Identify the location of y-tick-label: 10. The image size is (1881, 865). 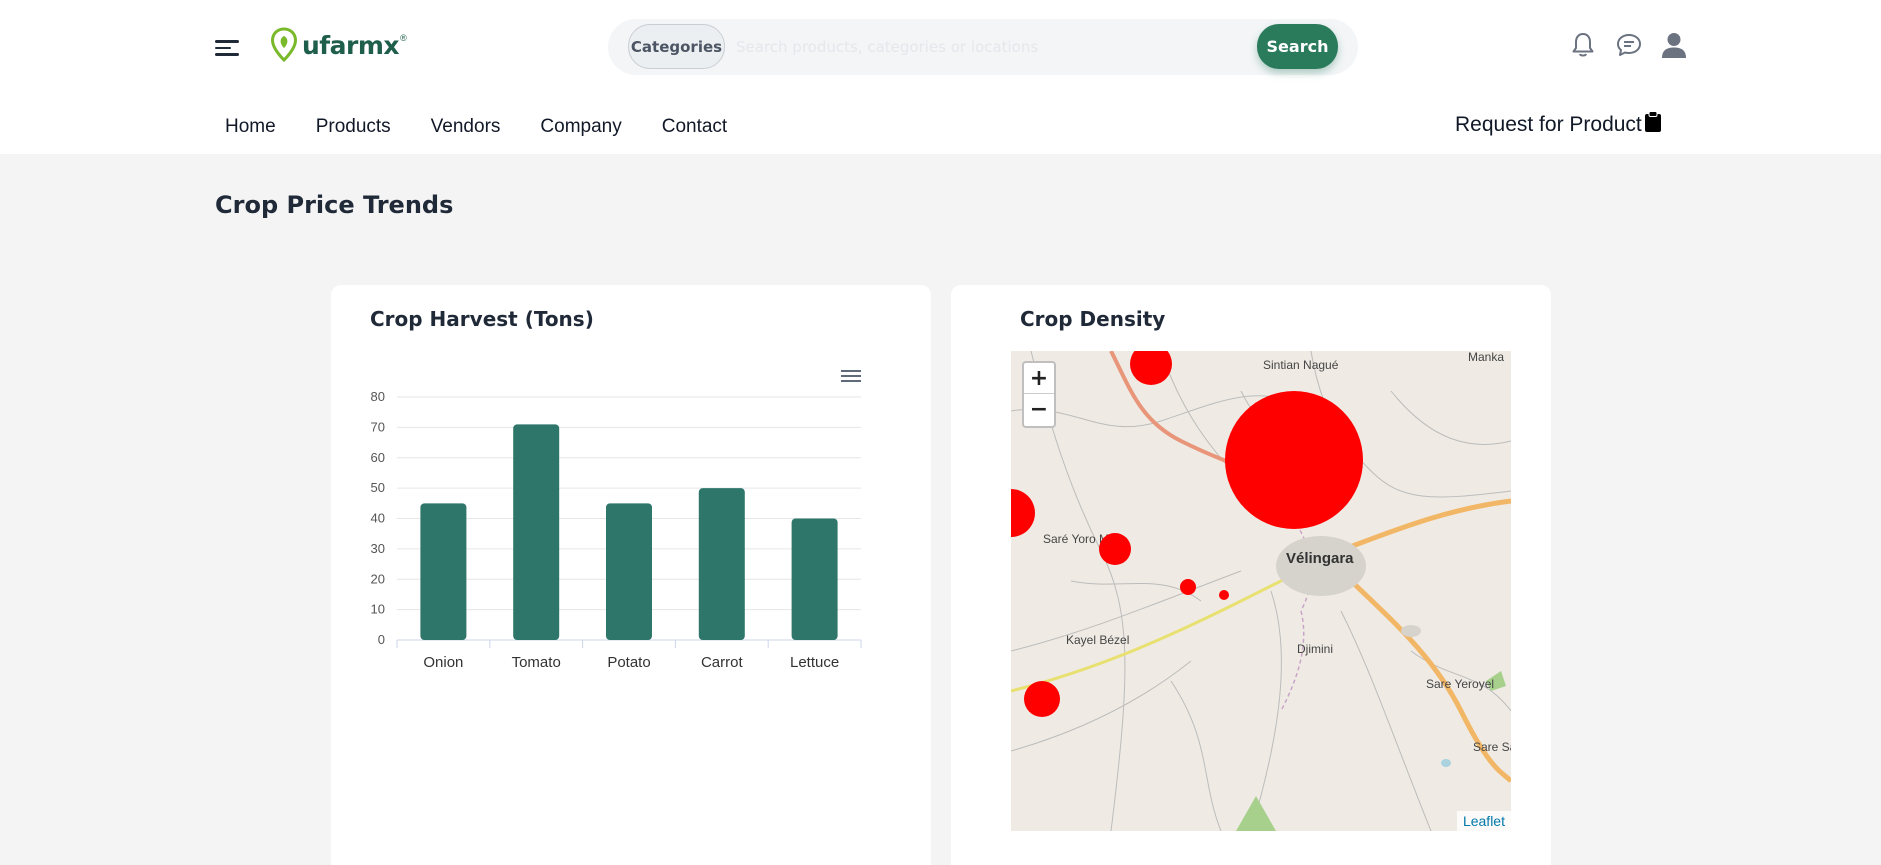
(378, 609).